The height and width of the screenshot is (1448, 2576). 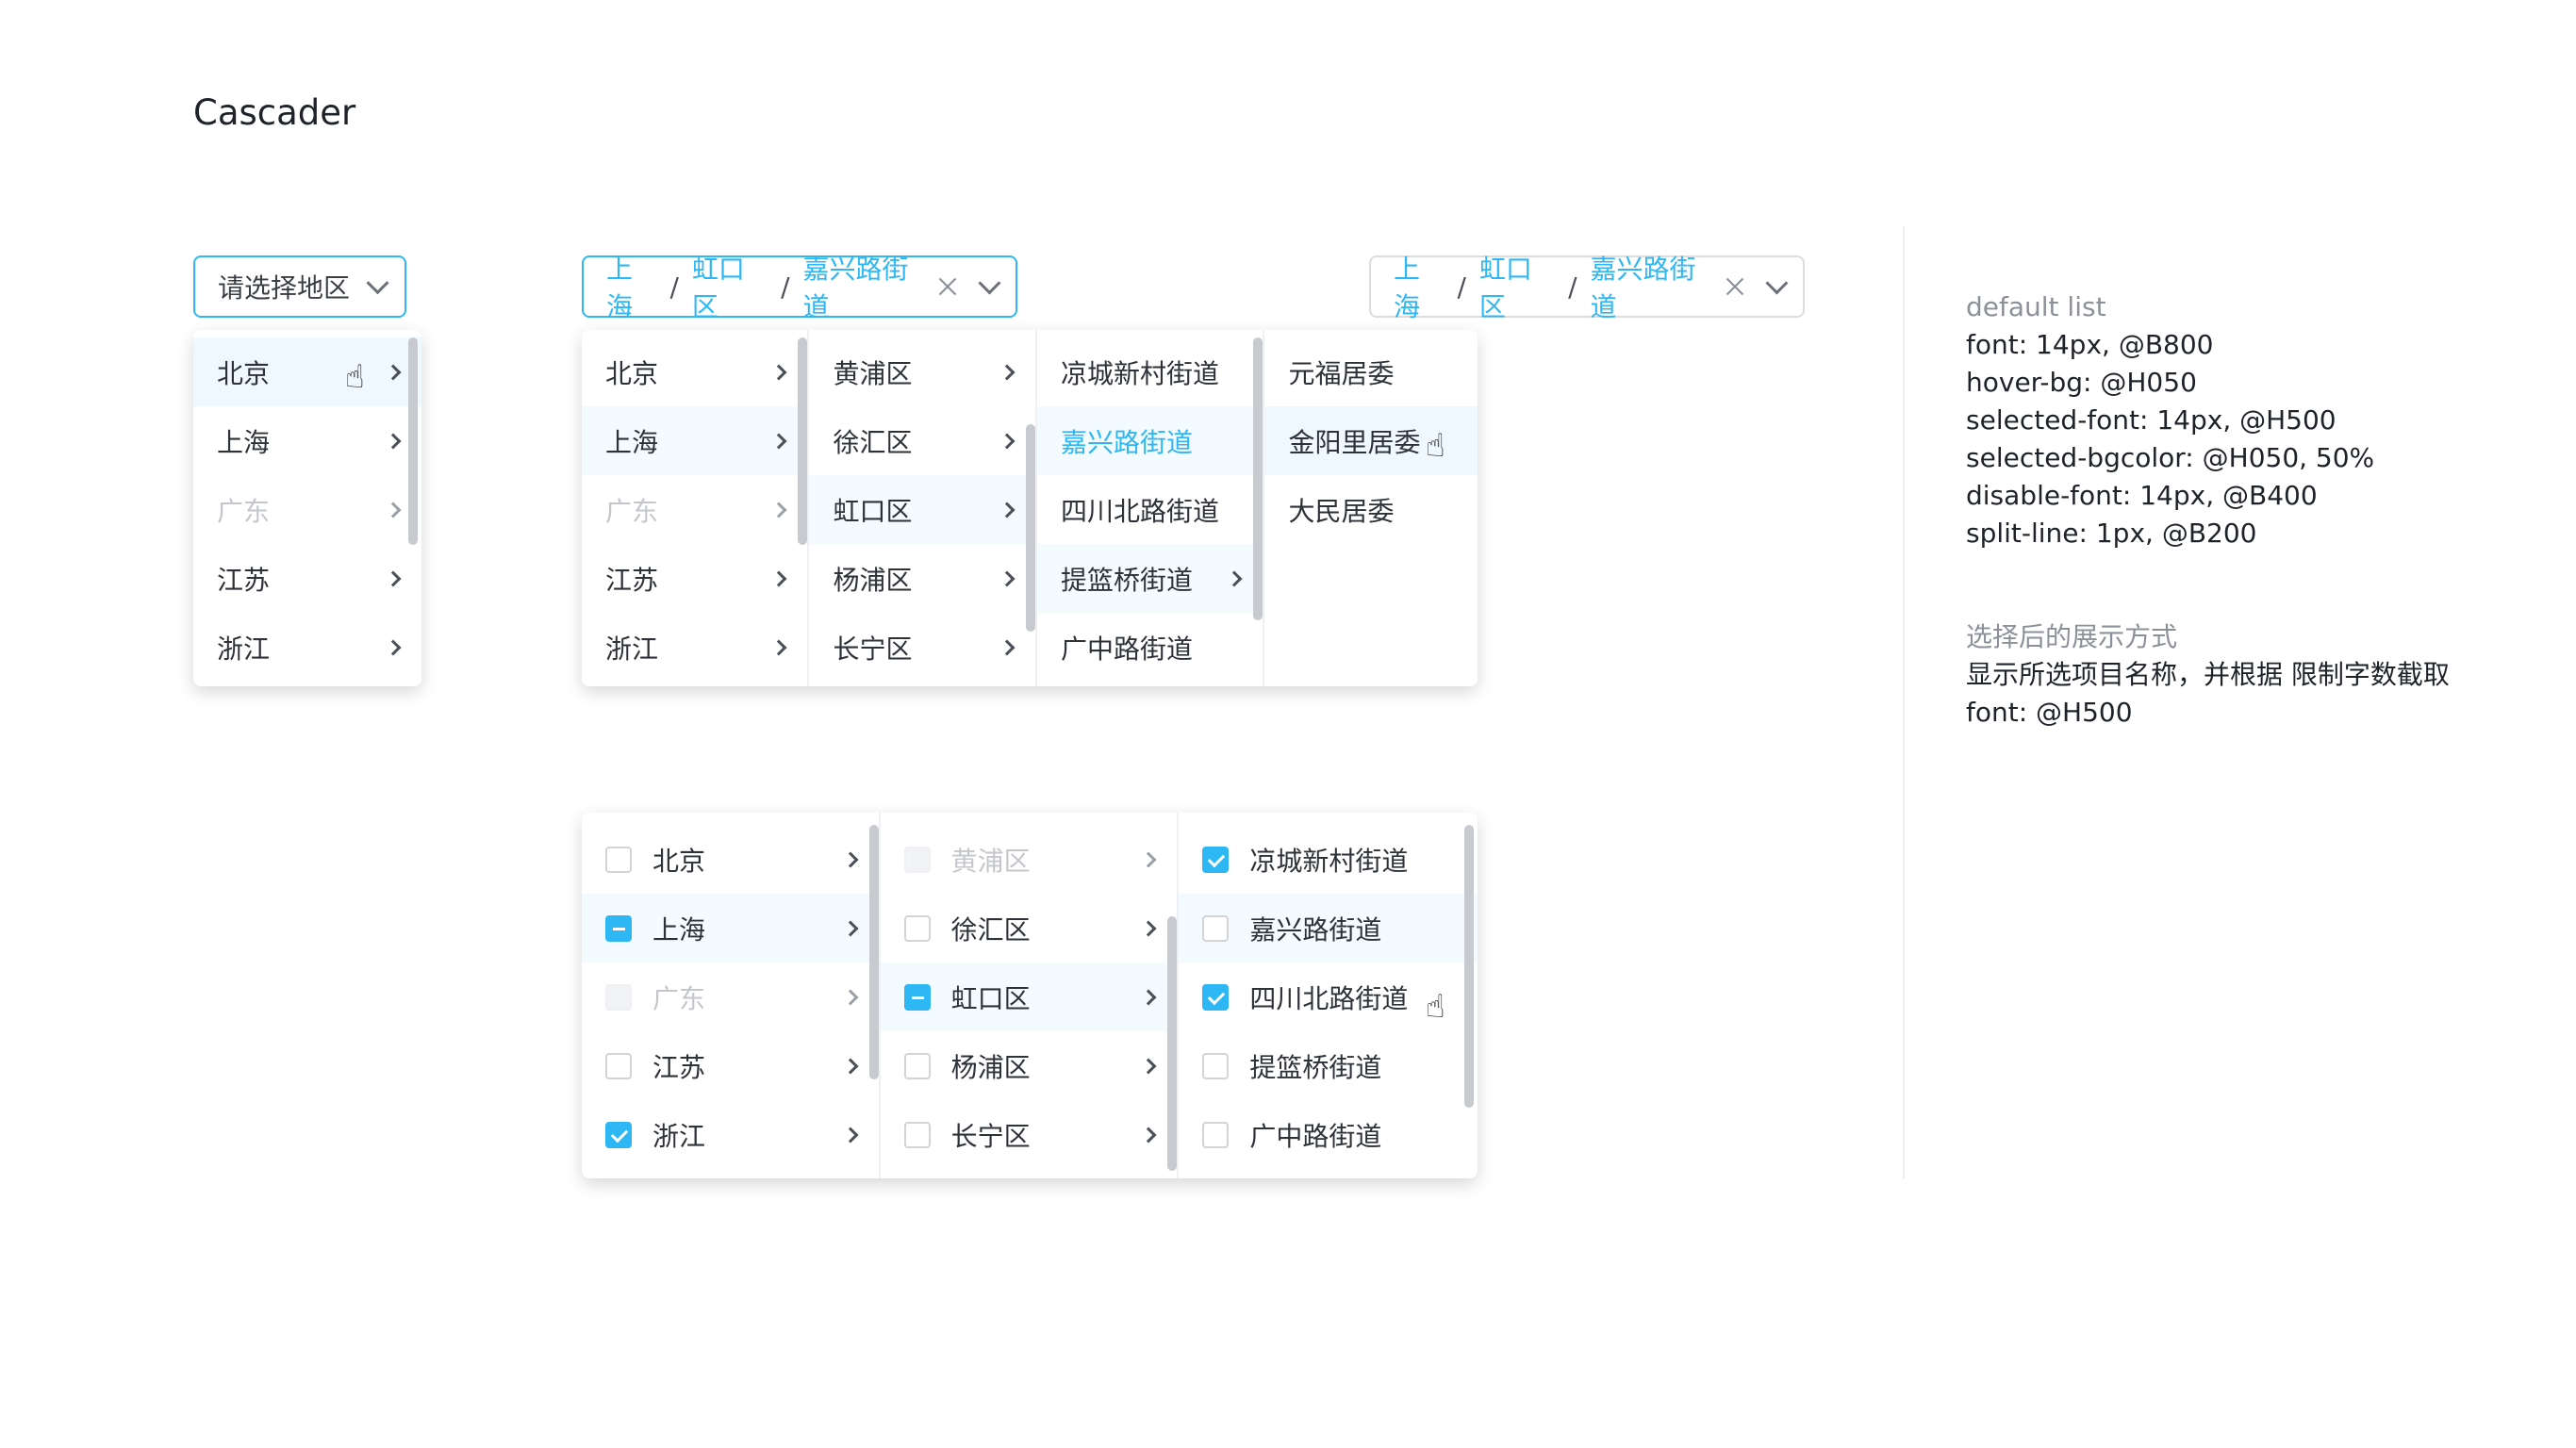 What do you see at coordinates (355, 377) in the screenshot?
I see `hand-cursor-icon: ☝` at bounding box center [355, 377].